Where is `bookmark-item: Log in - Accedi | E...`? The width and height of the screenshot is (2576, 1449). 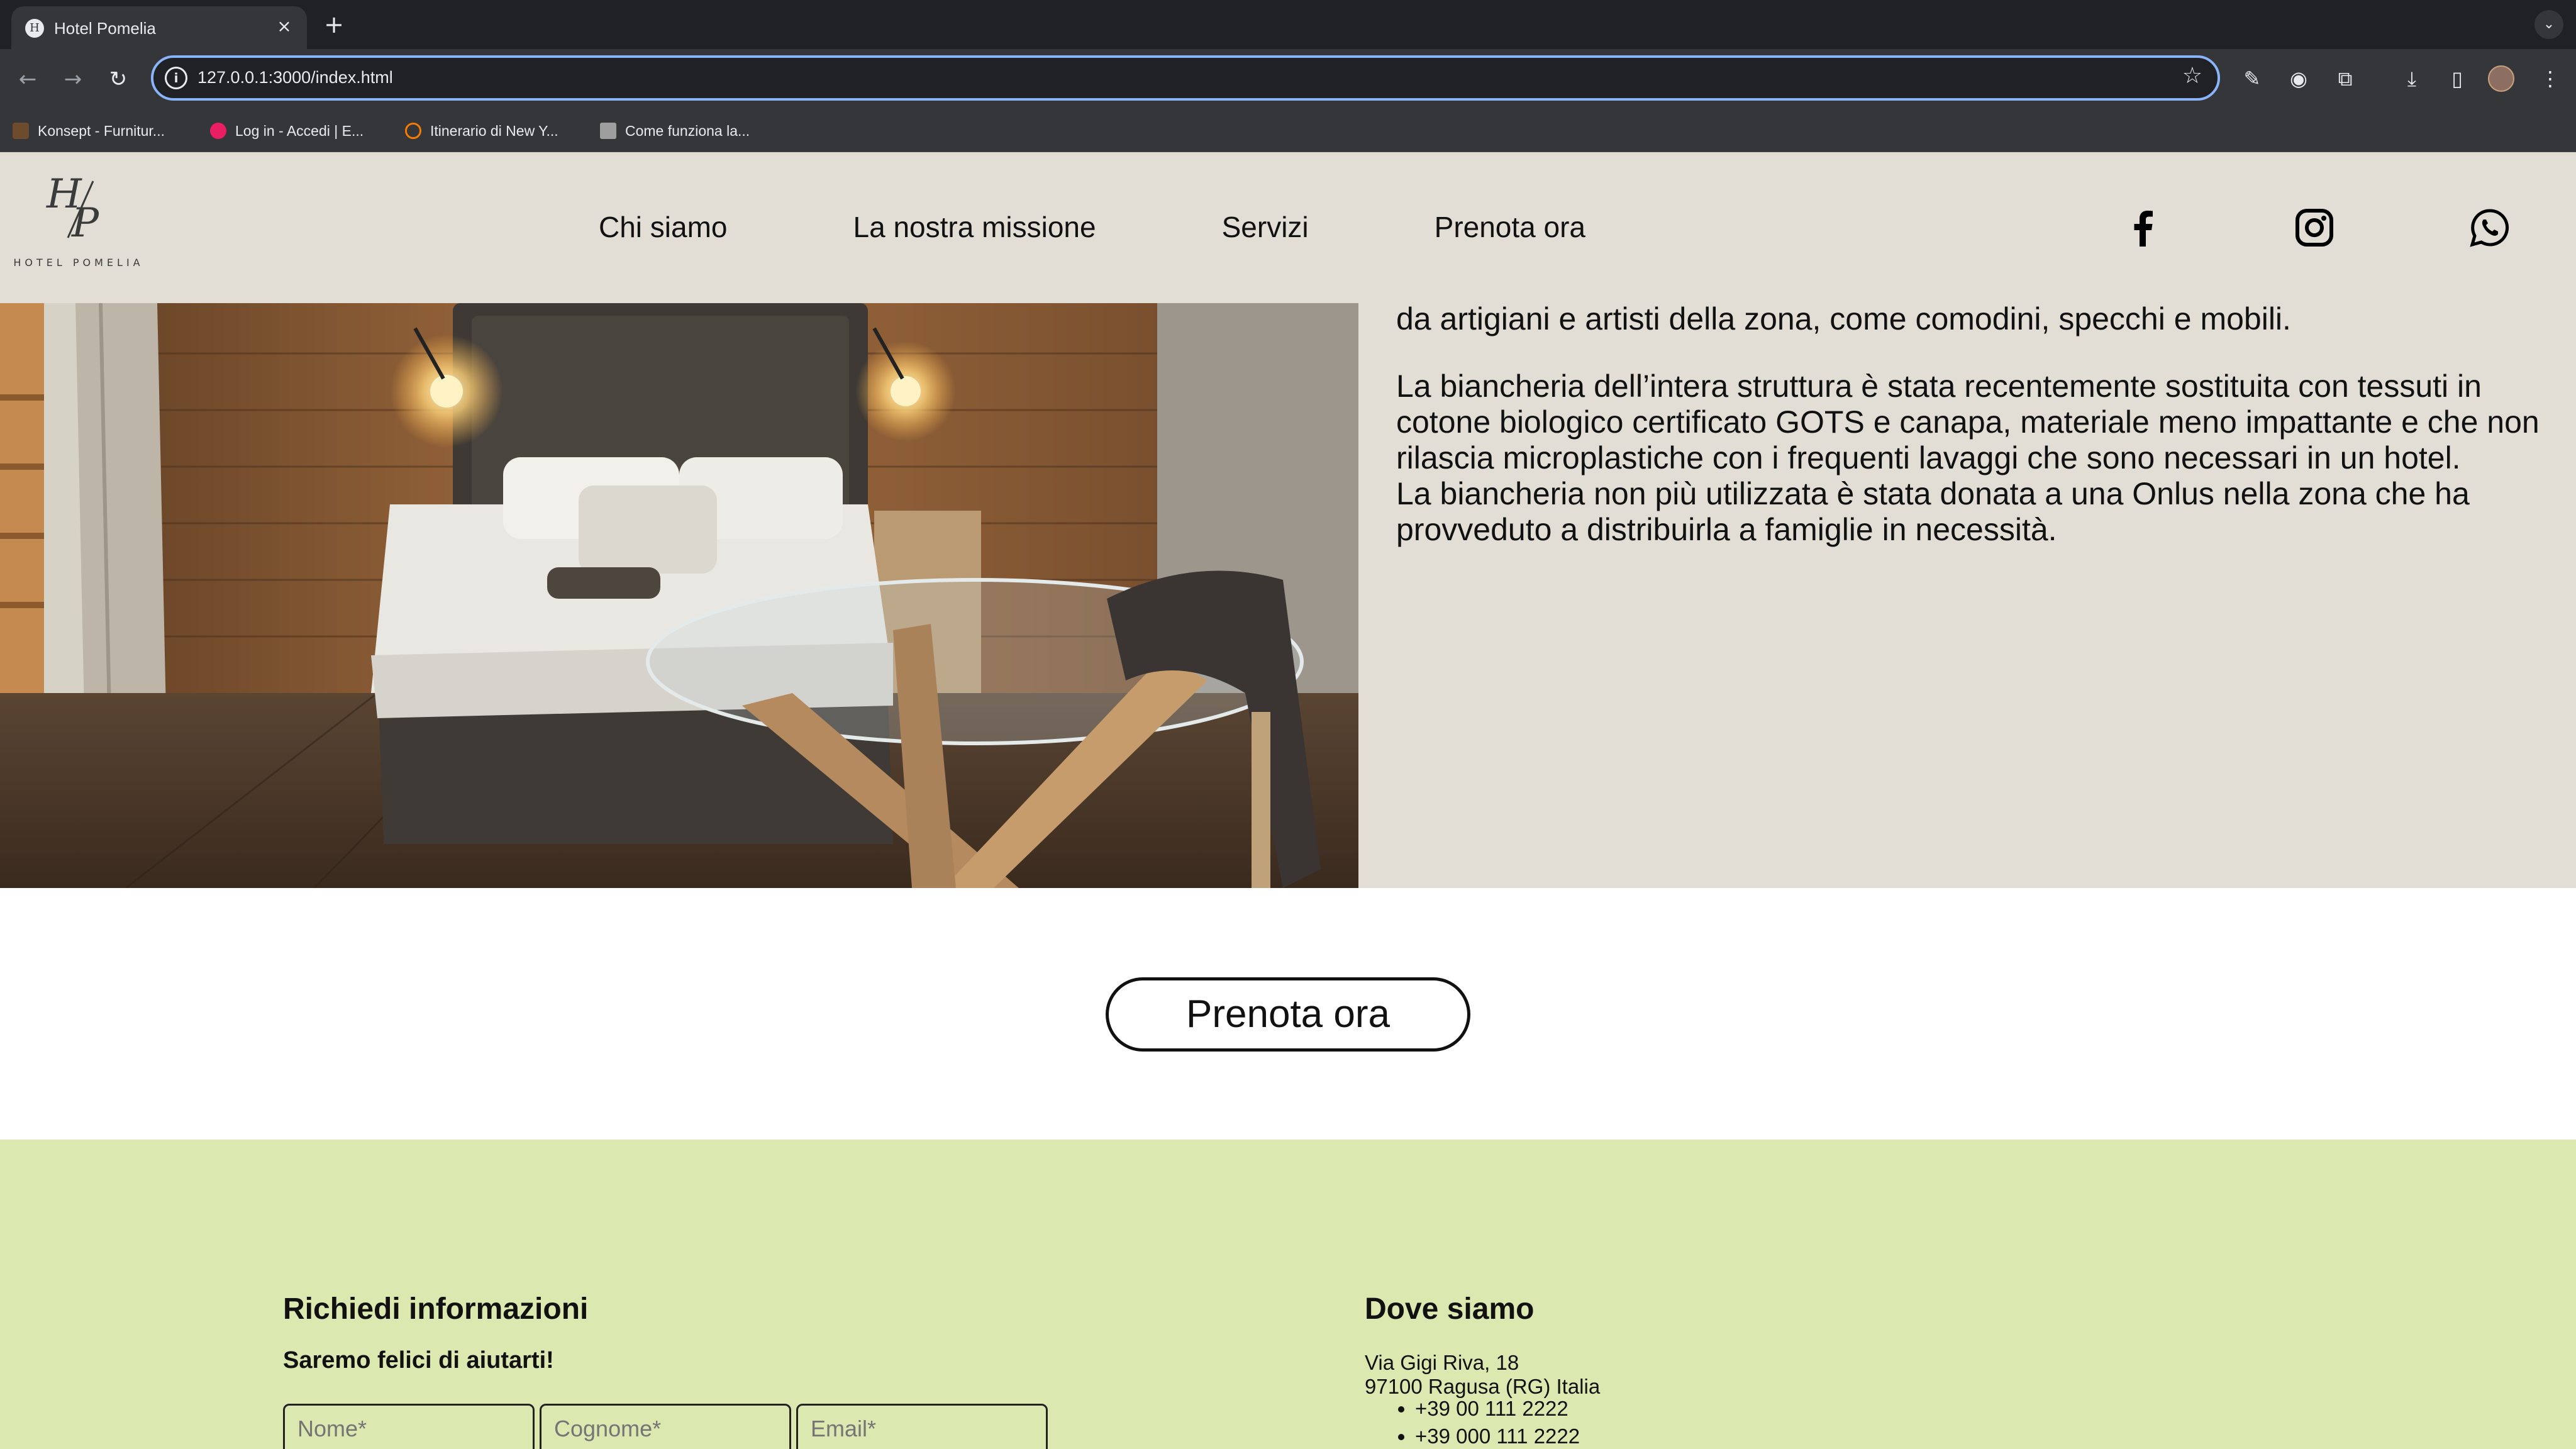 bookmark-item: Log in - Accedi | E... is located at coordinates (287, 130).